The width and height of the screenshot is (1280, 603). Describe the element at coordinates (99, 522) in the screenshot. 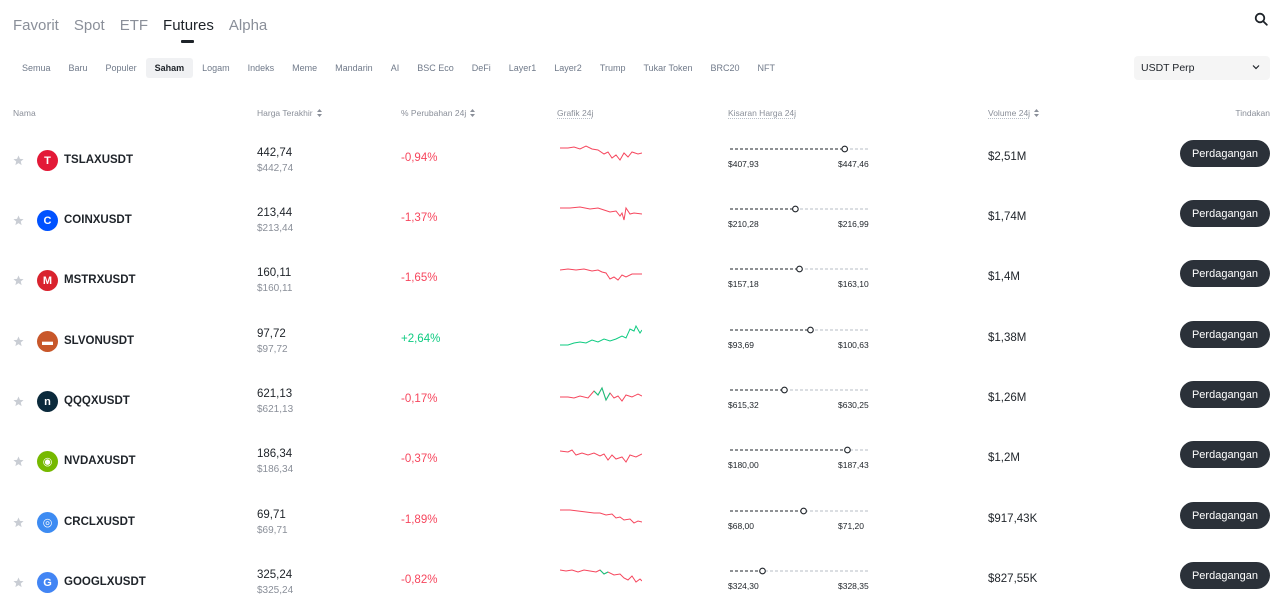

I see `symbol-name: CRCLXUSDT` at that location.